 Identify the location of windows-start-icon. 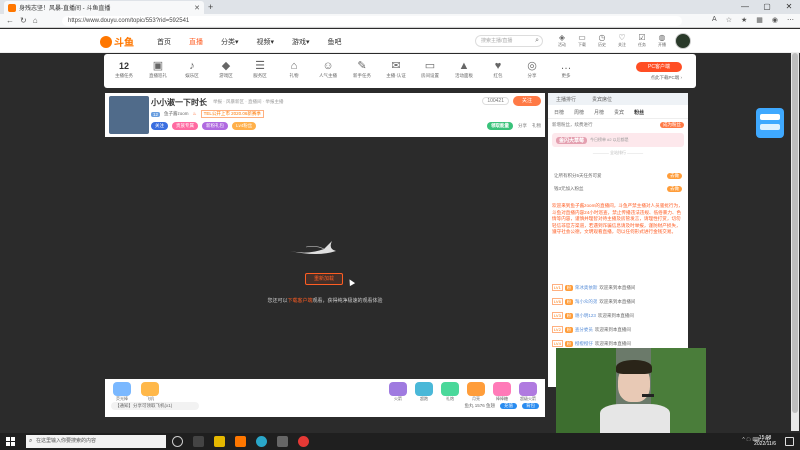
(10, 441).